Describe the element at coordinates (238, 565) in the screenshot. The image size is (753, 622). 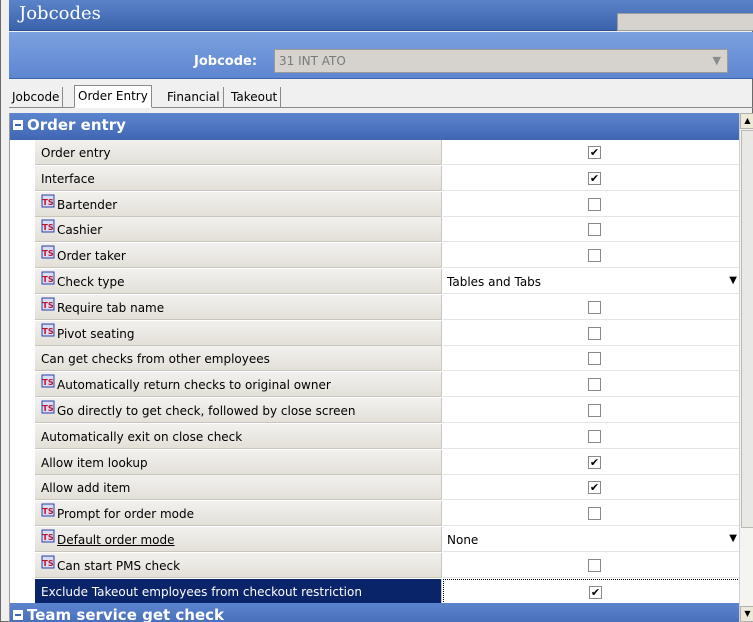
I see `property-label-cell: TS Can start PMS check` at that location.